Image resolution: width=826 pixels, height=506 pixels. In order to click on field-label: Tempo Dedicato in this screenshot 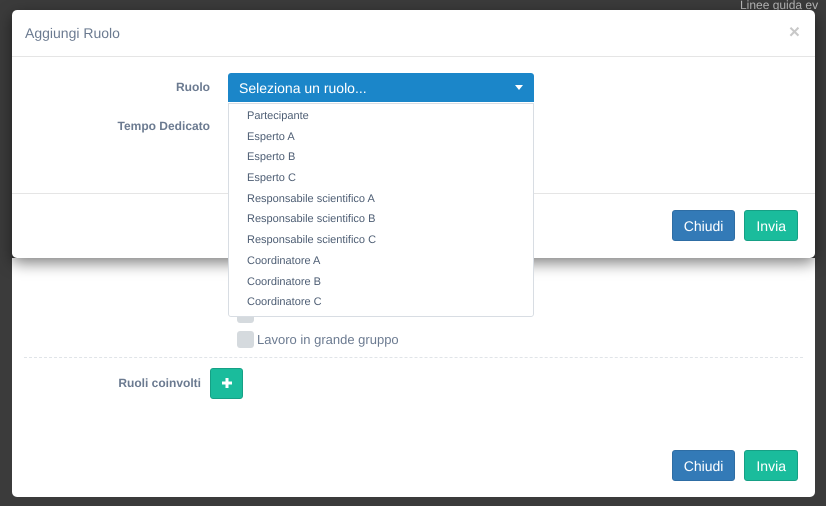, I will do `click(163, 126)`.